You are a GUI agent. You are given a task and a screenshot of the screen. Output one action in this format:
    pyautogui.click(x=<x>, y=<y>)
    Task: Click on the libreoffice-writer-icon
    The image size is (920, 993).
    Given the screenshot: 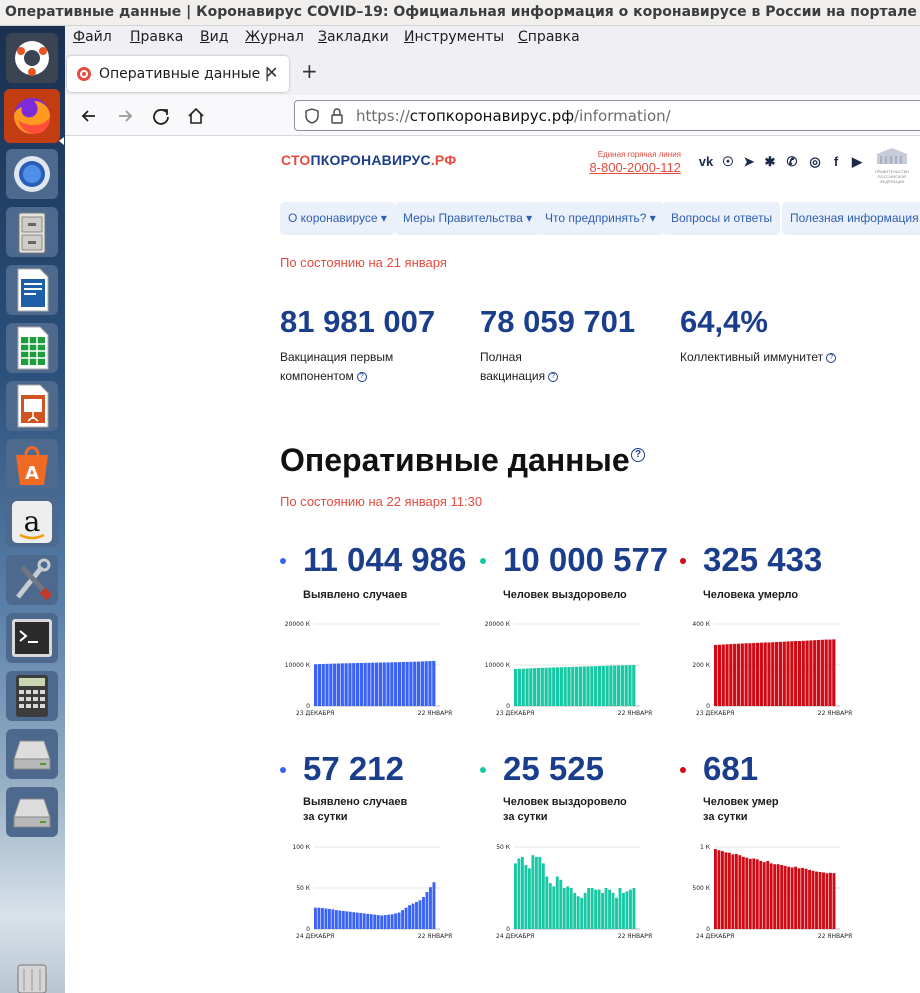 What is the action you would take?
    pyautogui.click(x=32, y=290)
    